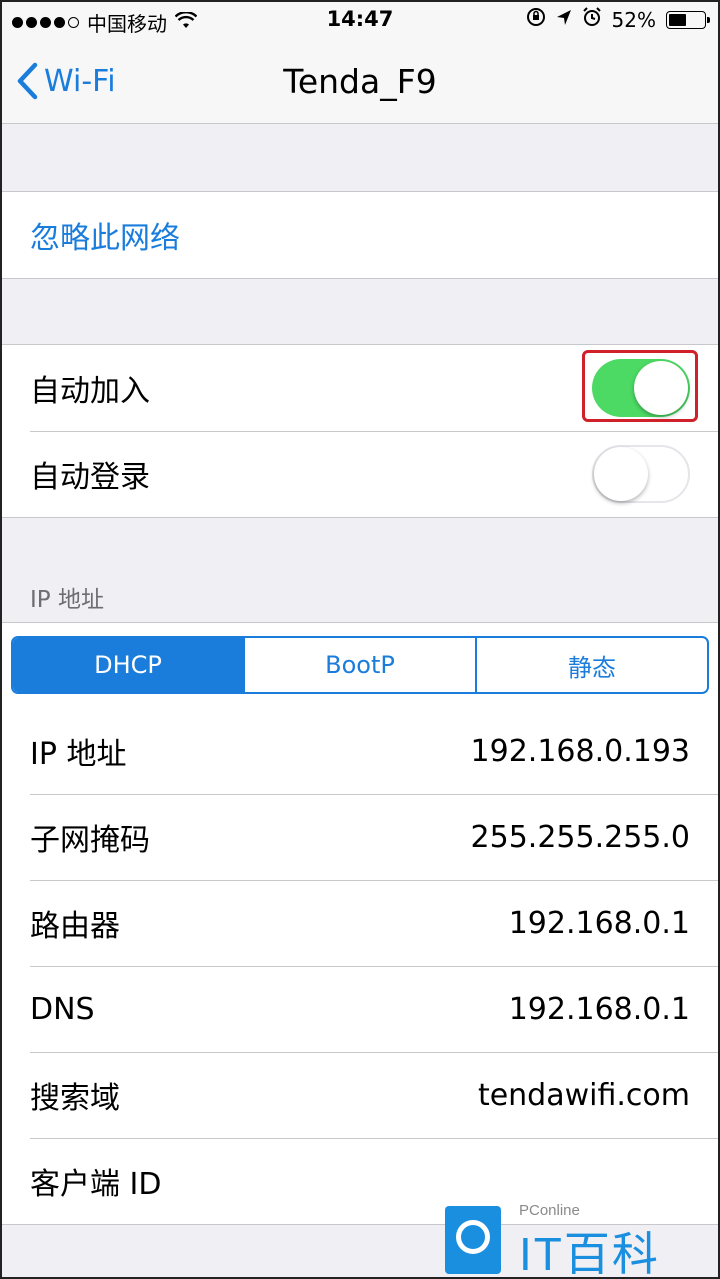 The width and height of the screenshot is (720, 1279). I want to click on auto-login-row: 自动登录, so click(360, 474).